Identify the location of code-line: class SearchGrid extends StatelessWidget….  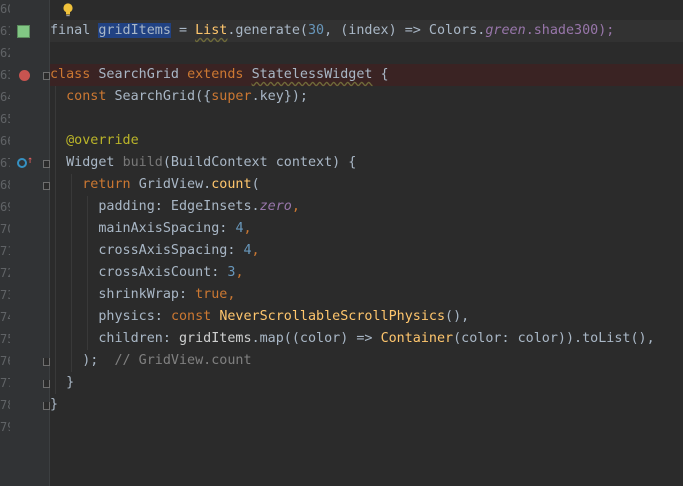
(366, 75).